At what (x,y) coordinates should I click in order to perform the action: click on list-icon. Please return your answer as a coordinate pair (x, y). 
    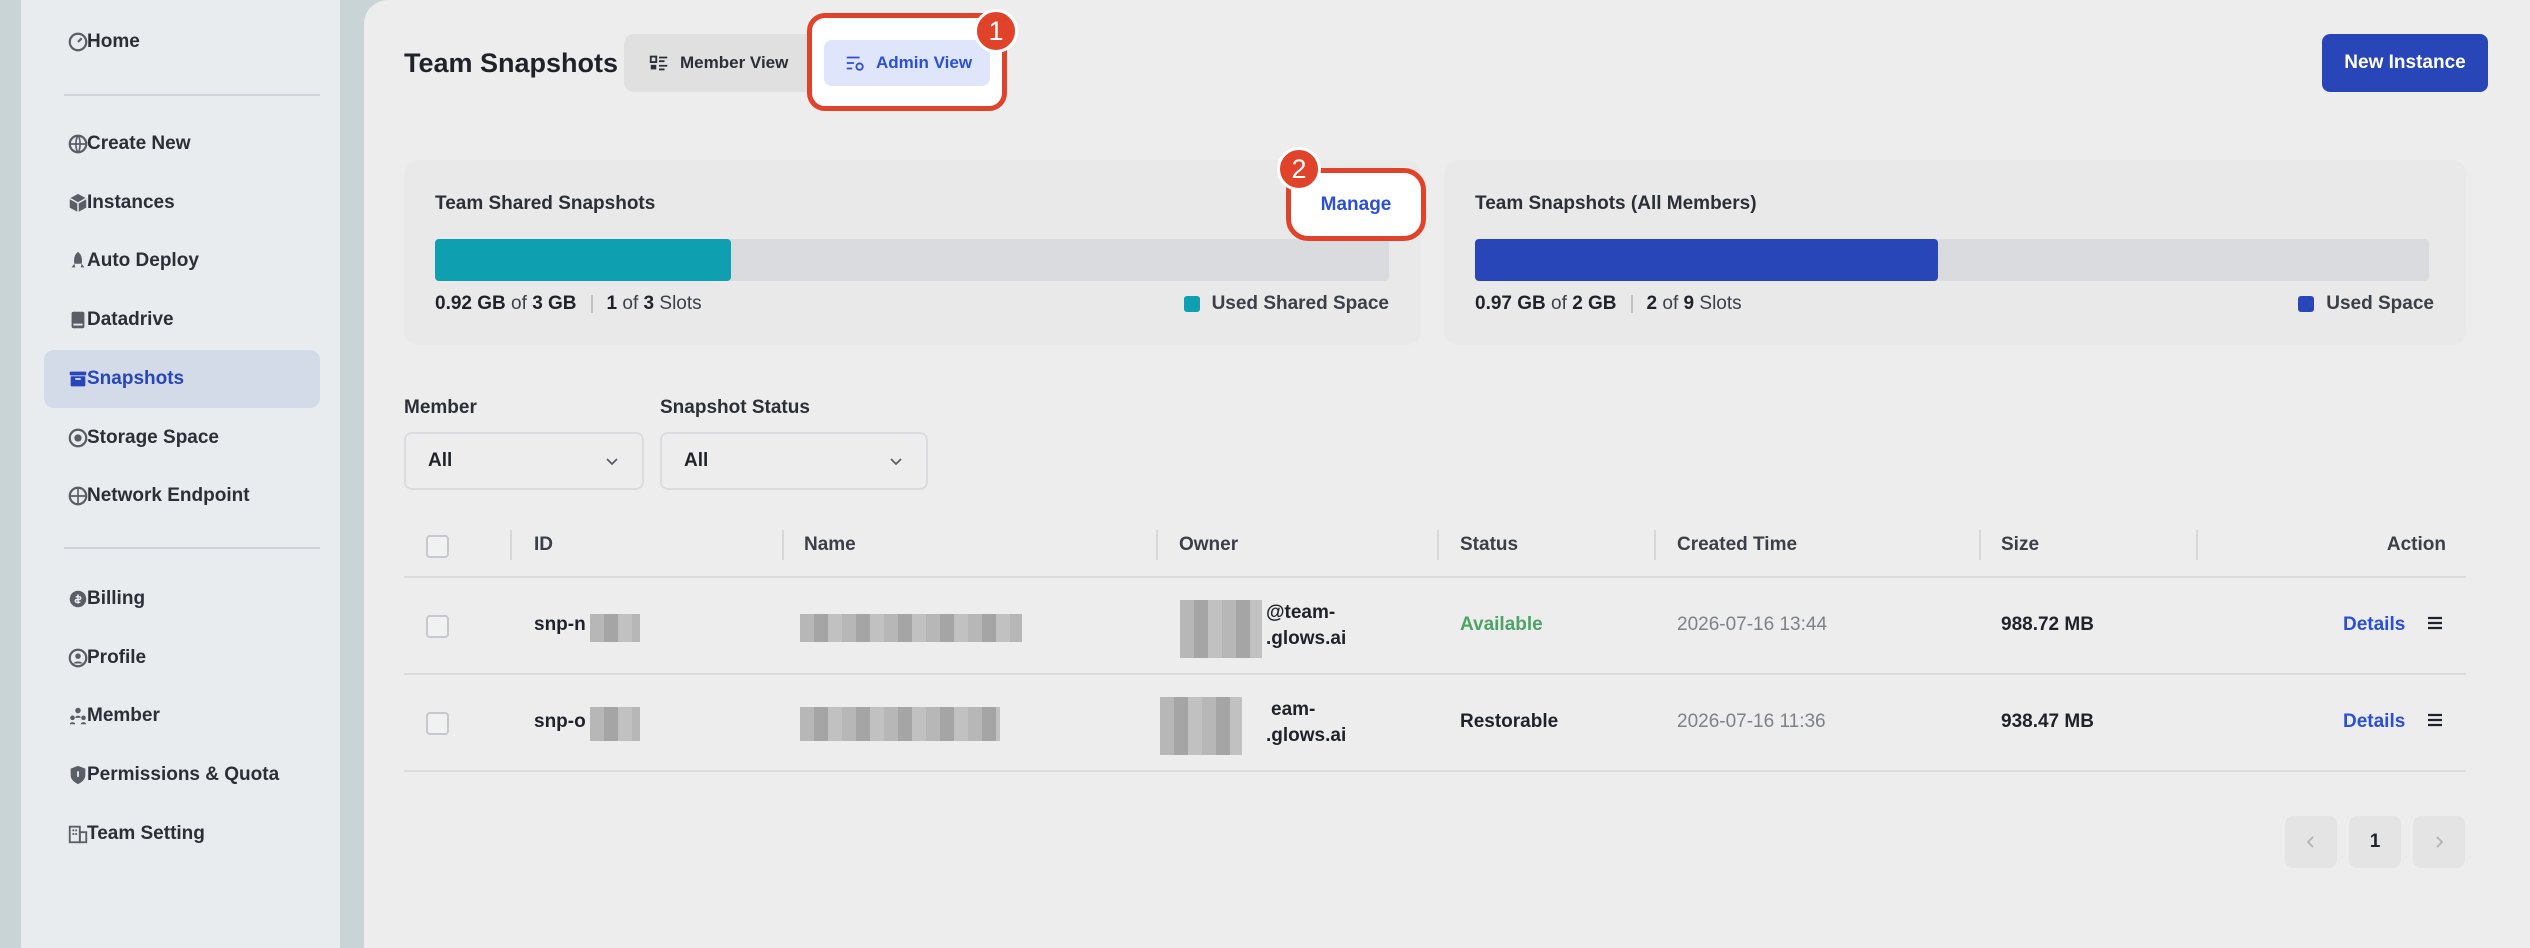
    Looking at the image, I should click on (658, 63).